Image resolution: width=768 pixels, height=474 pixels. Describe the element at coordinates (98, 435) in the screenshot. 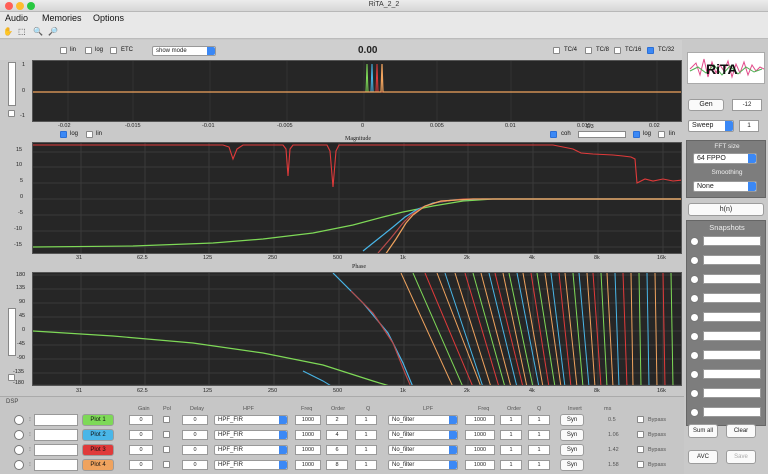

I see `plot-button: Plot 2` at that location.